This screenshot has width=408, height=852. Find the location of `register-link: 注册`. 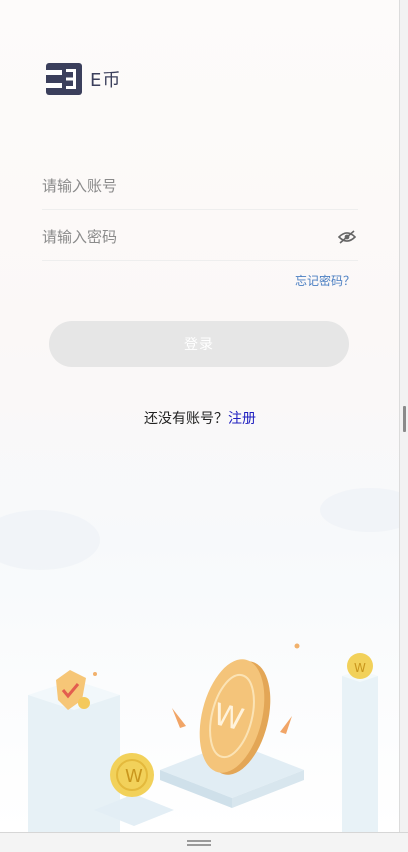

register-link: 注册 is located at coordinates (242, 419).